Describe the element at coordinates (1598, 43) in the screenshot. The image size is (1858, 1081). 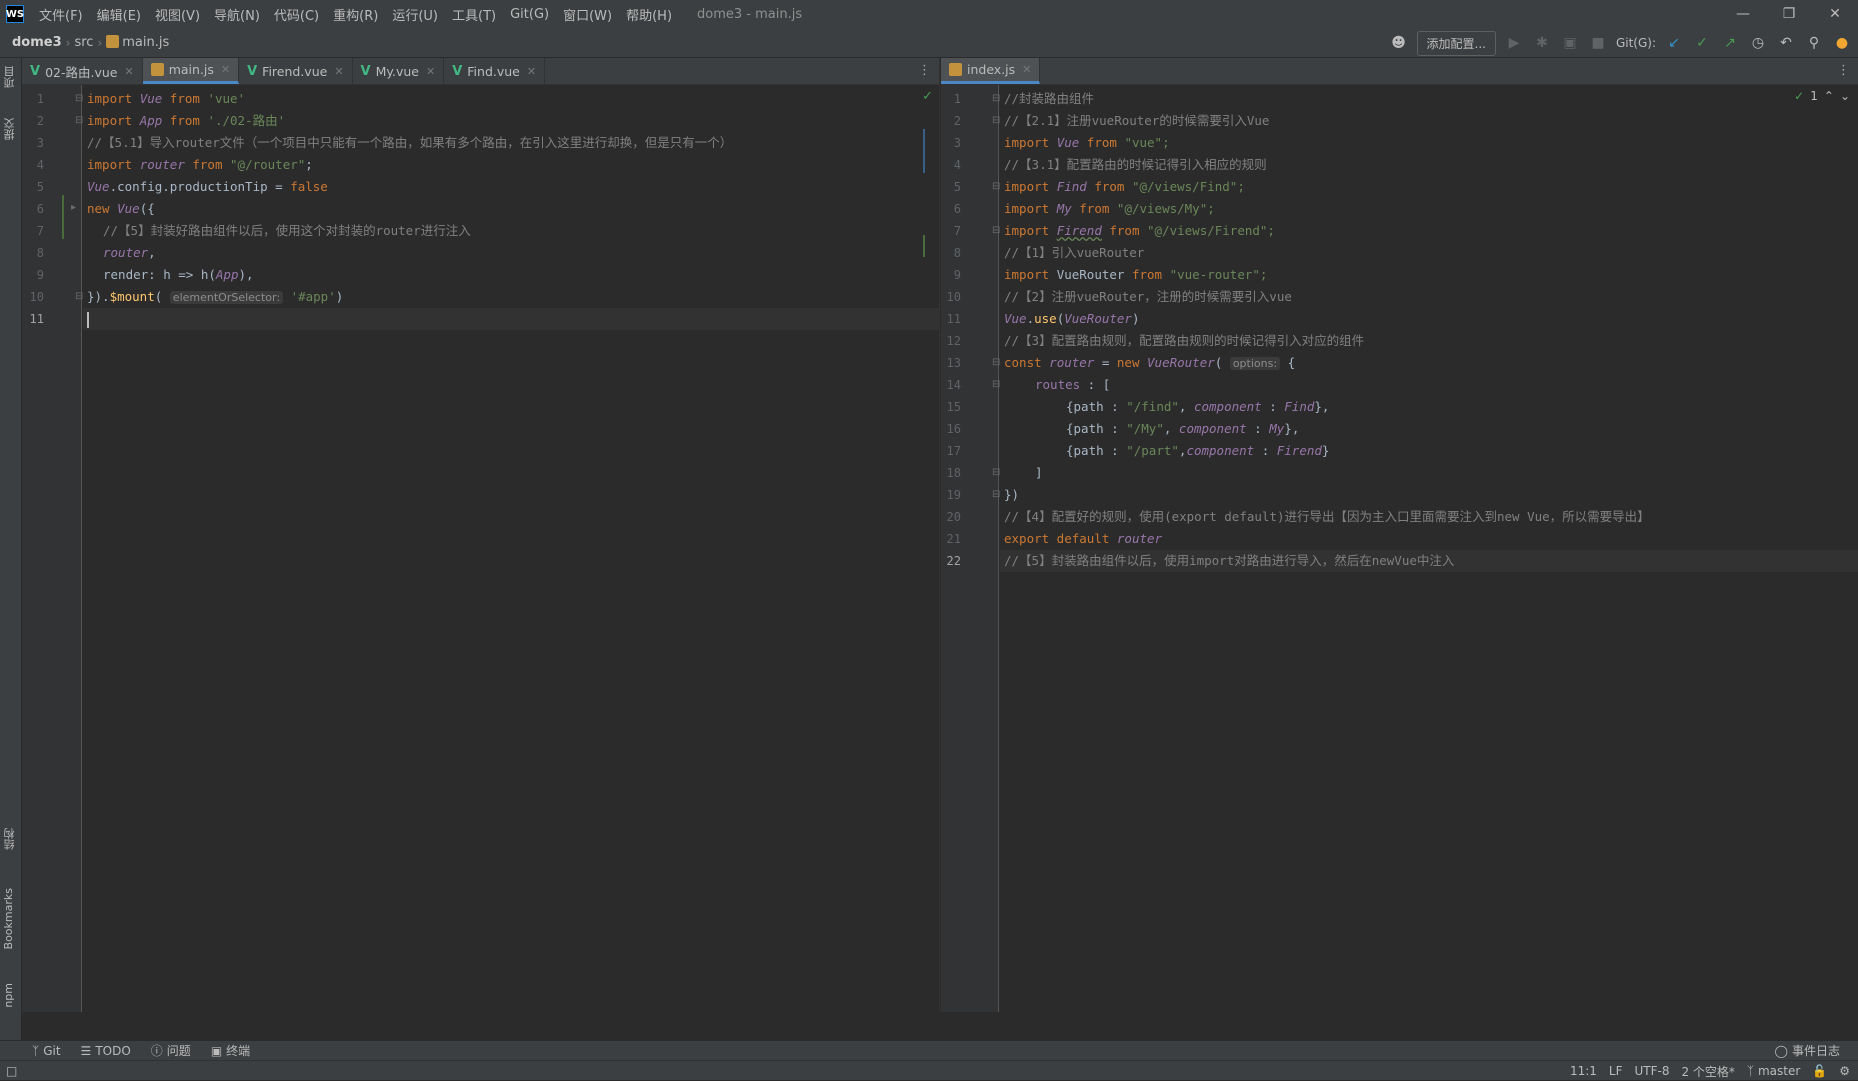
I see `stop-icon: ■` at that location.